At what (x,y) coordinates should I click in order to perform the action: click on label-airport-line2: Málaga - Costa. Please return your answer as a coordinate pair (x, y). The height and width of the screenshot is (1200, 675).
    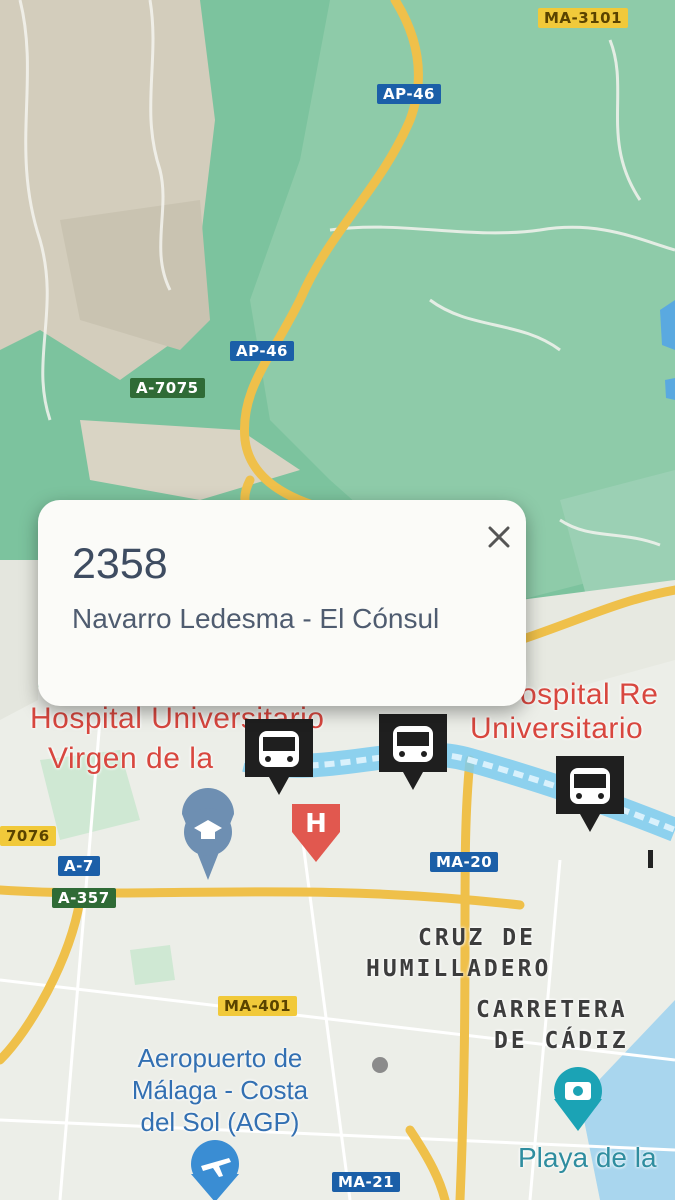
    Looking at the image, I should click on (220, 1090).